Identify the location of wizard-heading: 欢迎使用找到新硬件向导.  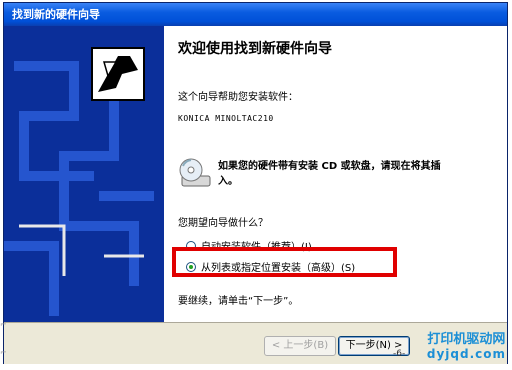
(255, 49).